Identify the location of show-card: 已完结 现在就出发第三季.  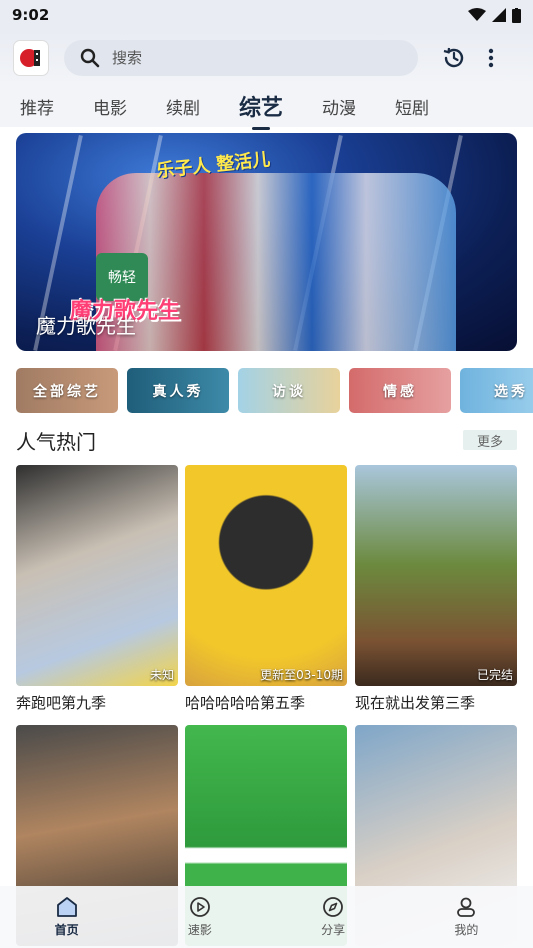
(436, 589).